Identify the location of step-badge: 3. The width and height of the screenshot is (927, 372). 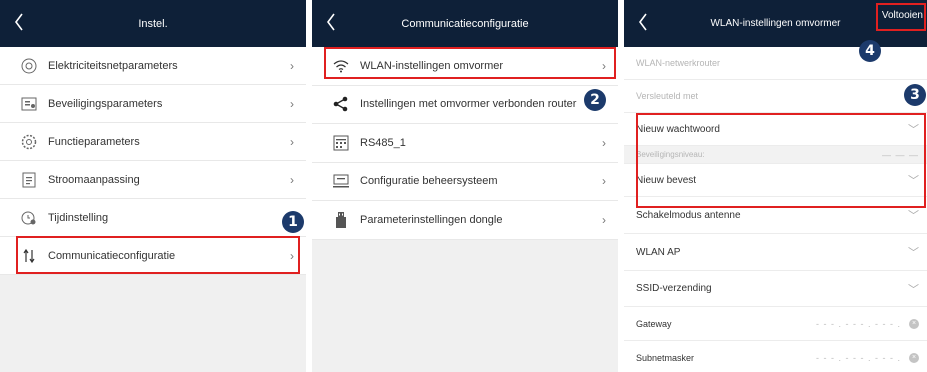
(915, 95).